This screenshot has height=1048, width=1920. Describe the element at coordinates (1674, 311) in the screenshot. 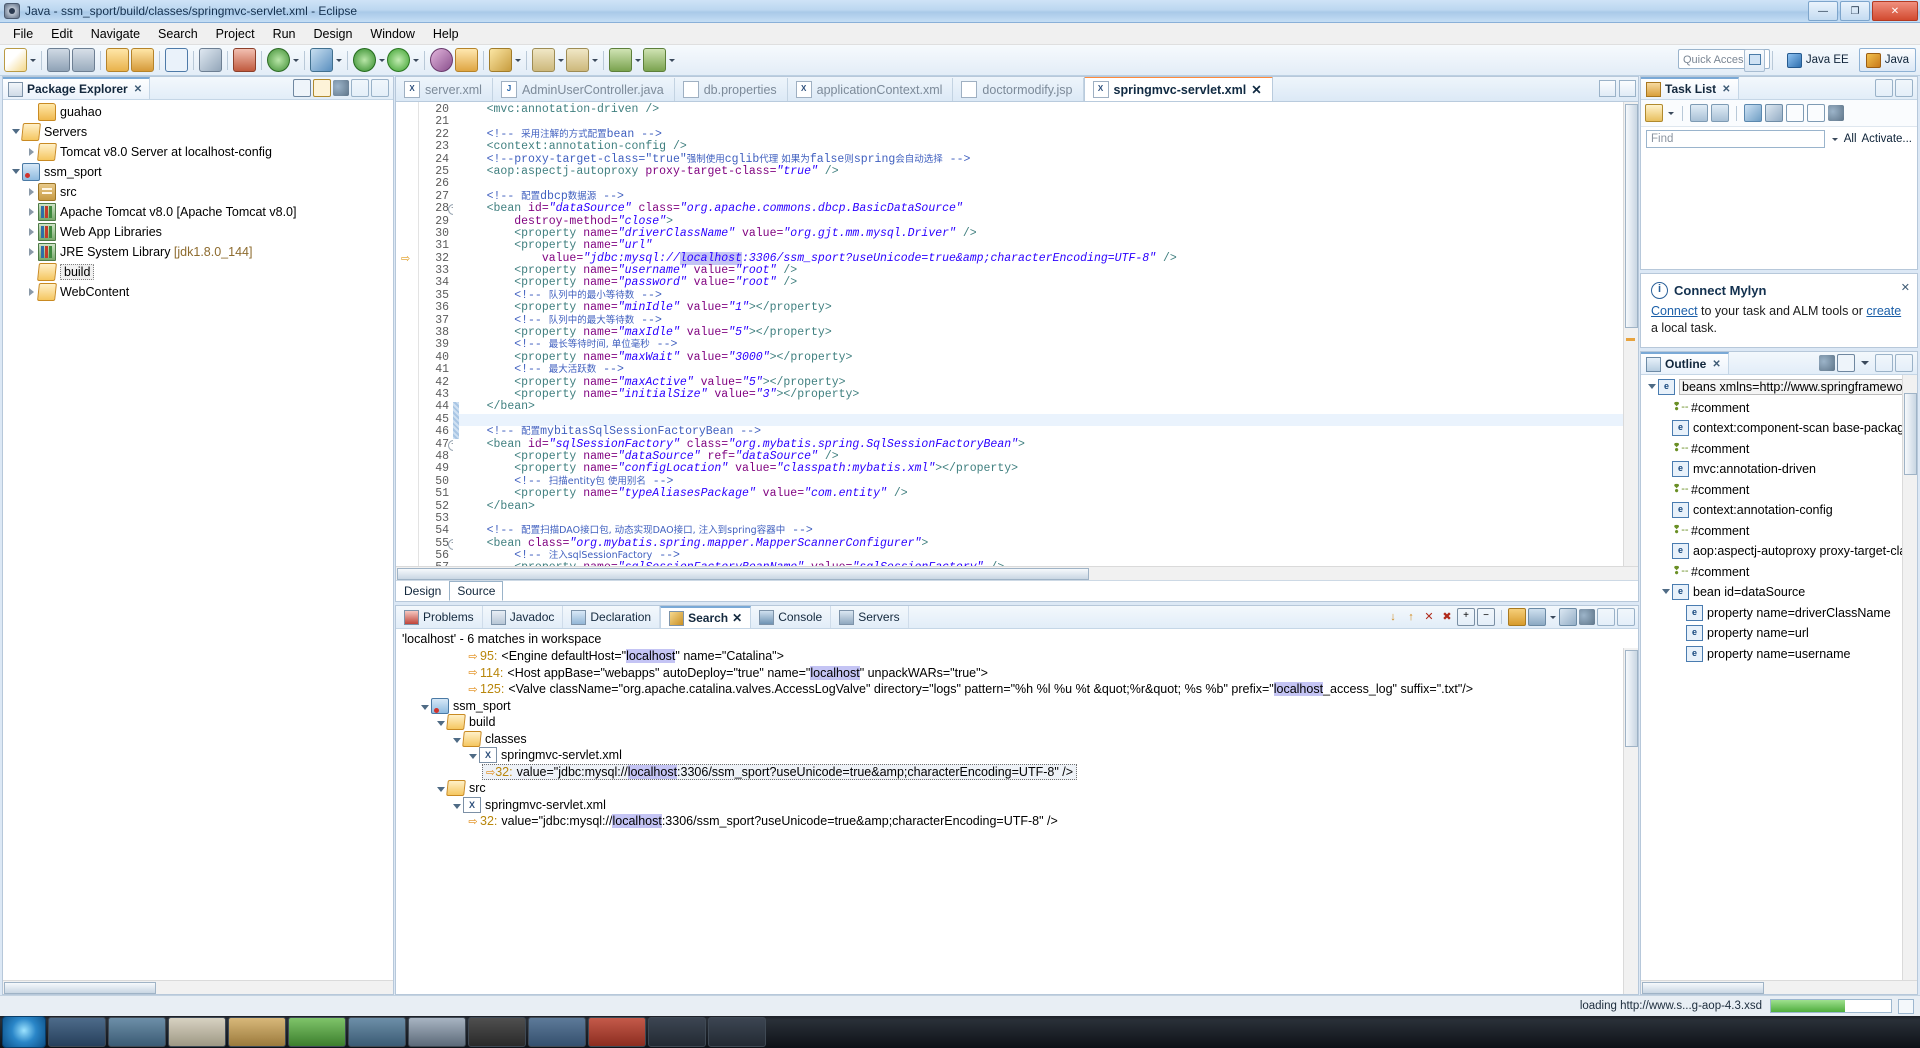

I see `mylyn-connect-link: Connect` at that location.